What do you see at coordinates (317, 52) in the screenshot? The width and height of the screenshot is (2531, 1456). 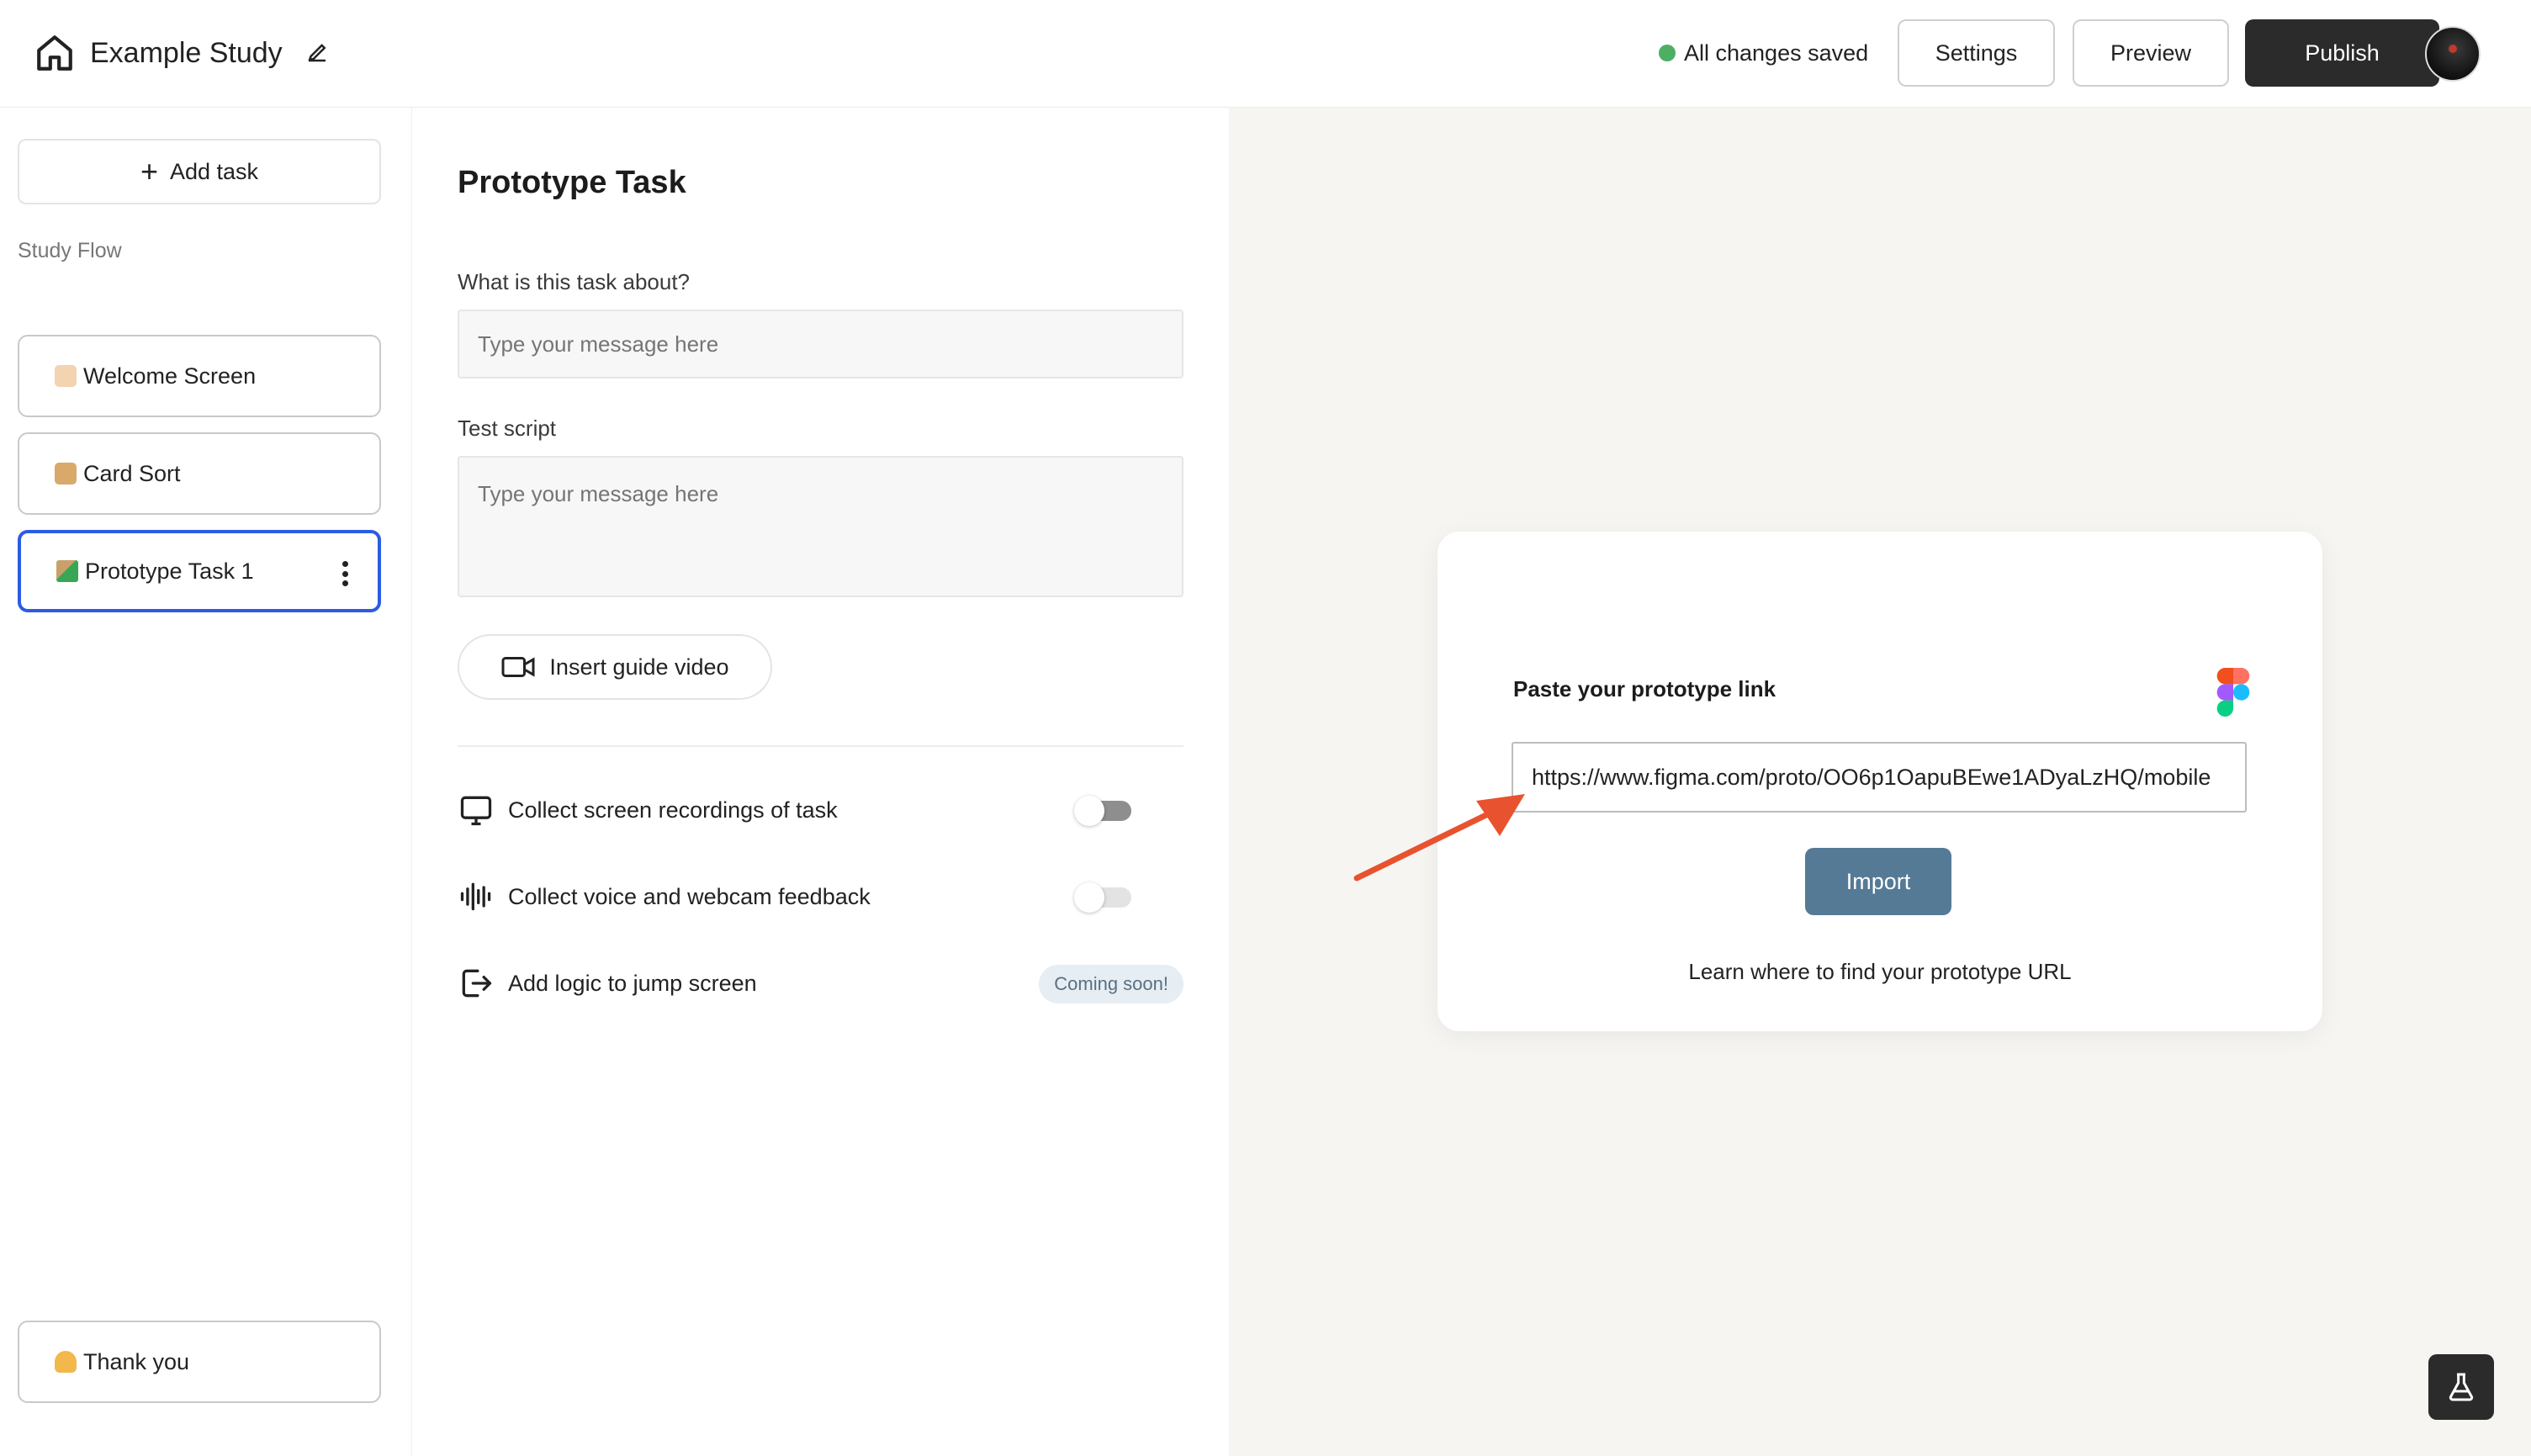 I see `pencil-icon` at bounding box center [317, 52].